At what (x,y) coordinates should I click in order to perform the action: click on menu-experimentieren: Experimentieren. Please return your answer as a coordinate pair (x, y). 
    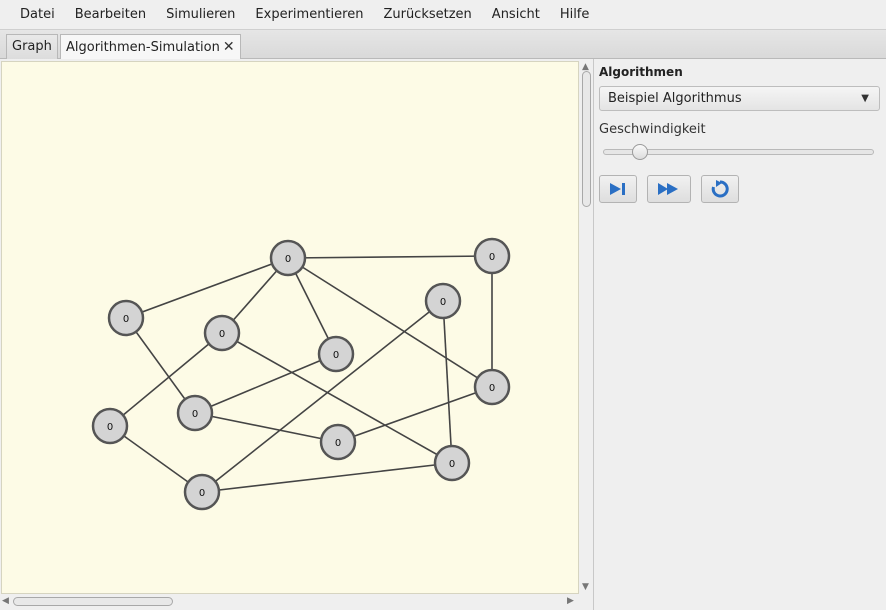
    Looking at the image, I should click on (309, 14).